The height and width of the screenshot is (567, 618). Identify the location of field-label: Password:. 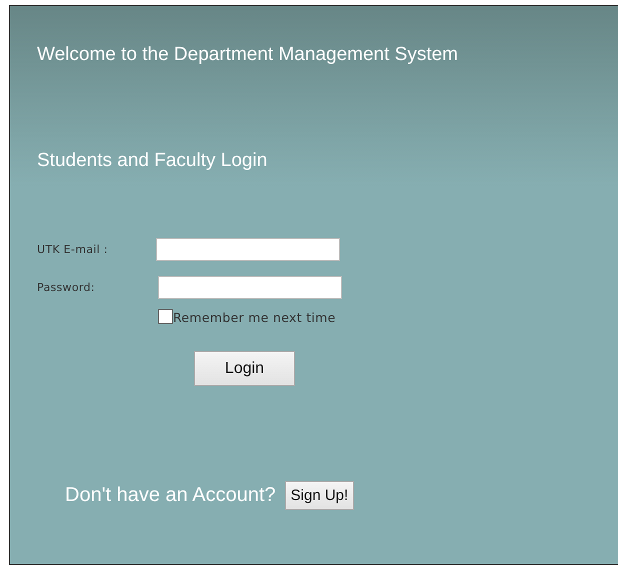
(66, 287).